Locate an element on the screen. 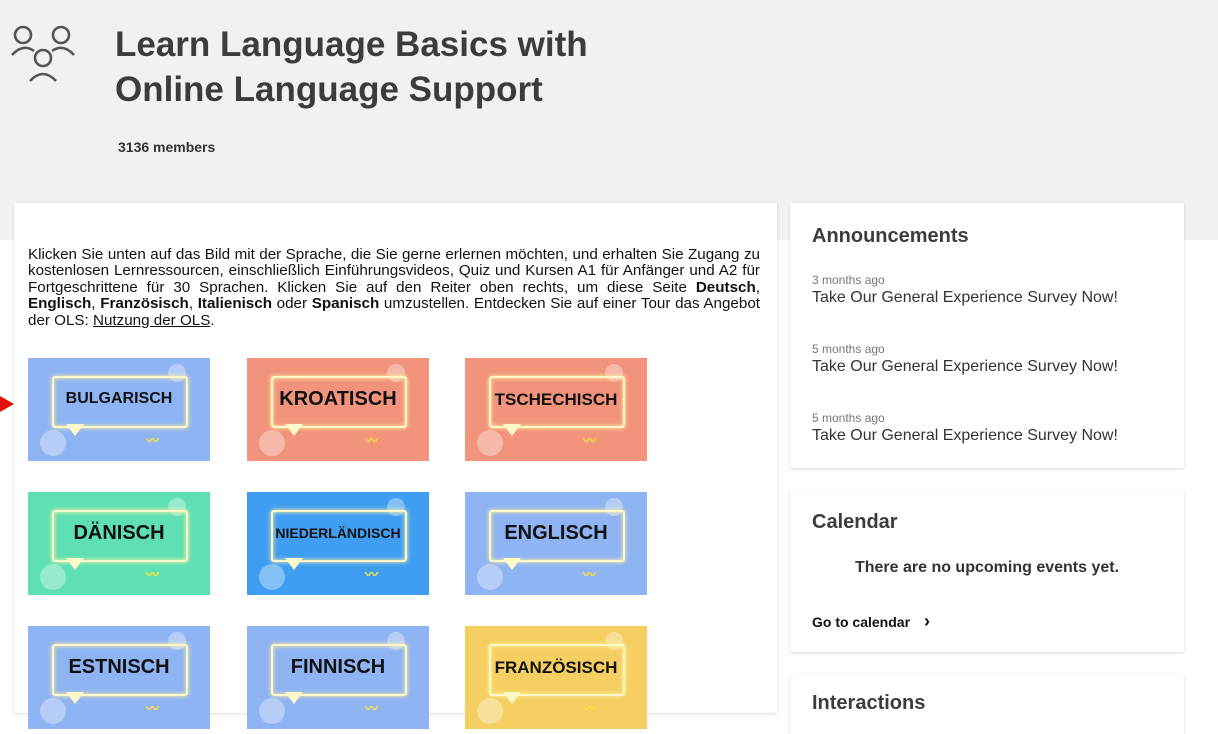 This screenshot has height=734, width=1218. intro-lang-fr: Französisch is located at coordinates (144, 304).